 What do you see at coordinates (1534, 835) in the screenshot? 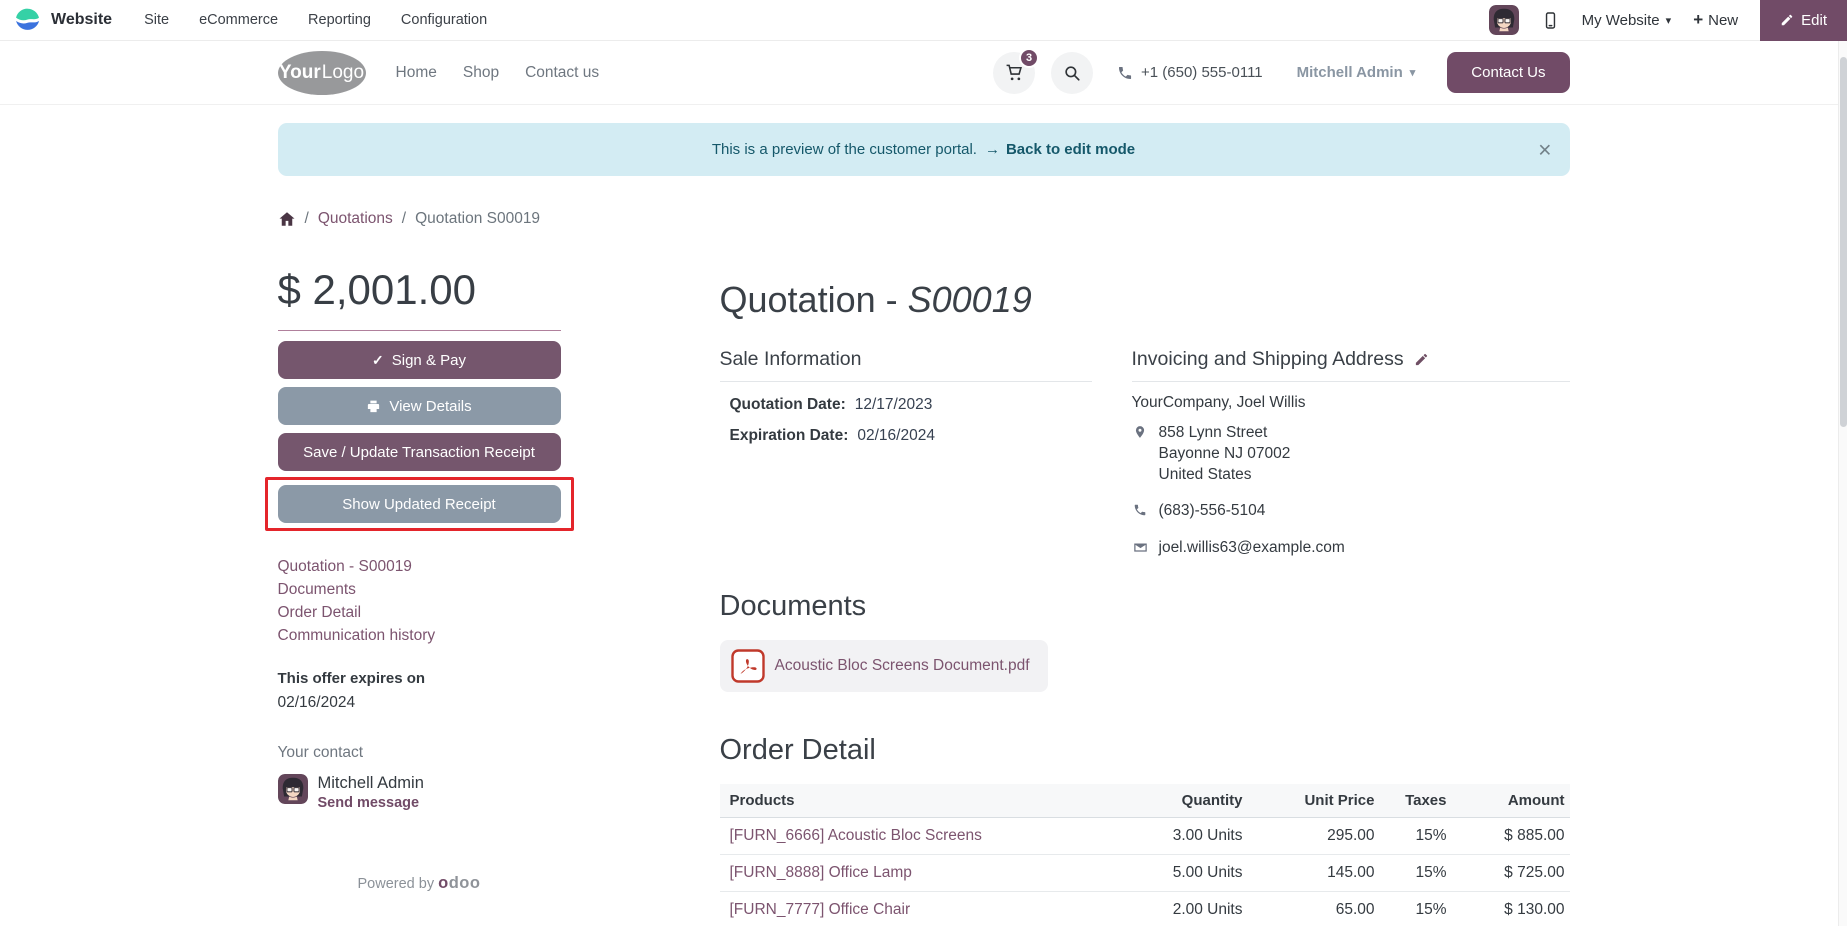
I see `row-amount: $ 885.00` at bounding box center [1534, 835].